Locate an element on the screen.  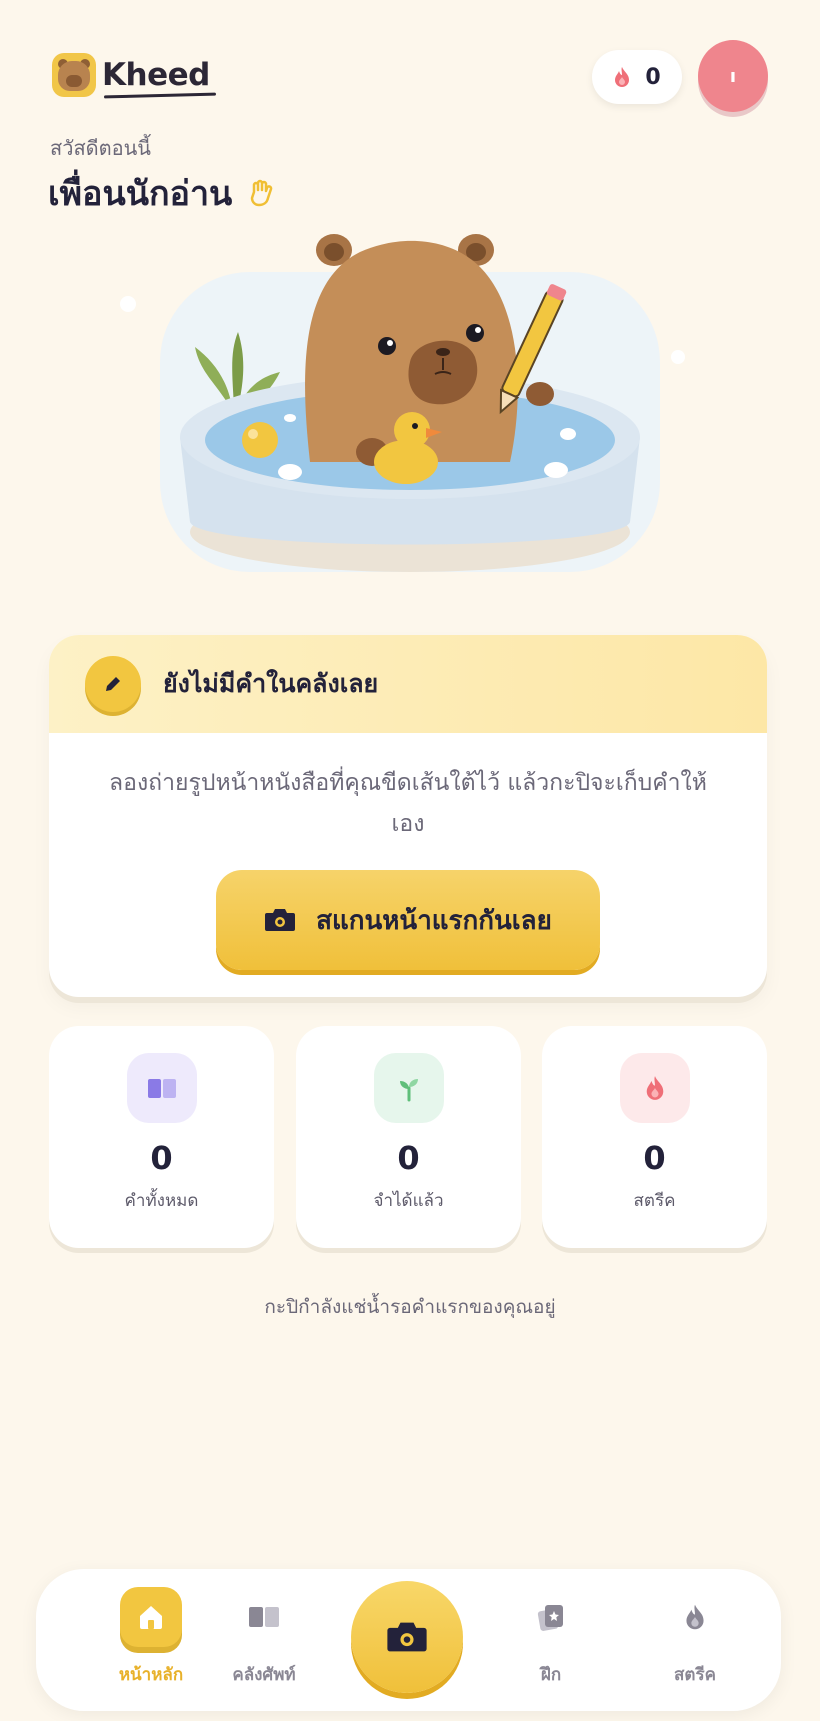
scan-button-label: สแกนหน้าแรกกันเลย is located at coordinates (434, 920).